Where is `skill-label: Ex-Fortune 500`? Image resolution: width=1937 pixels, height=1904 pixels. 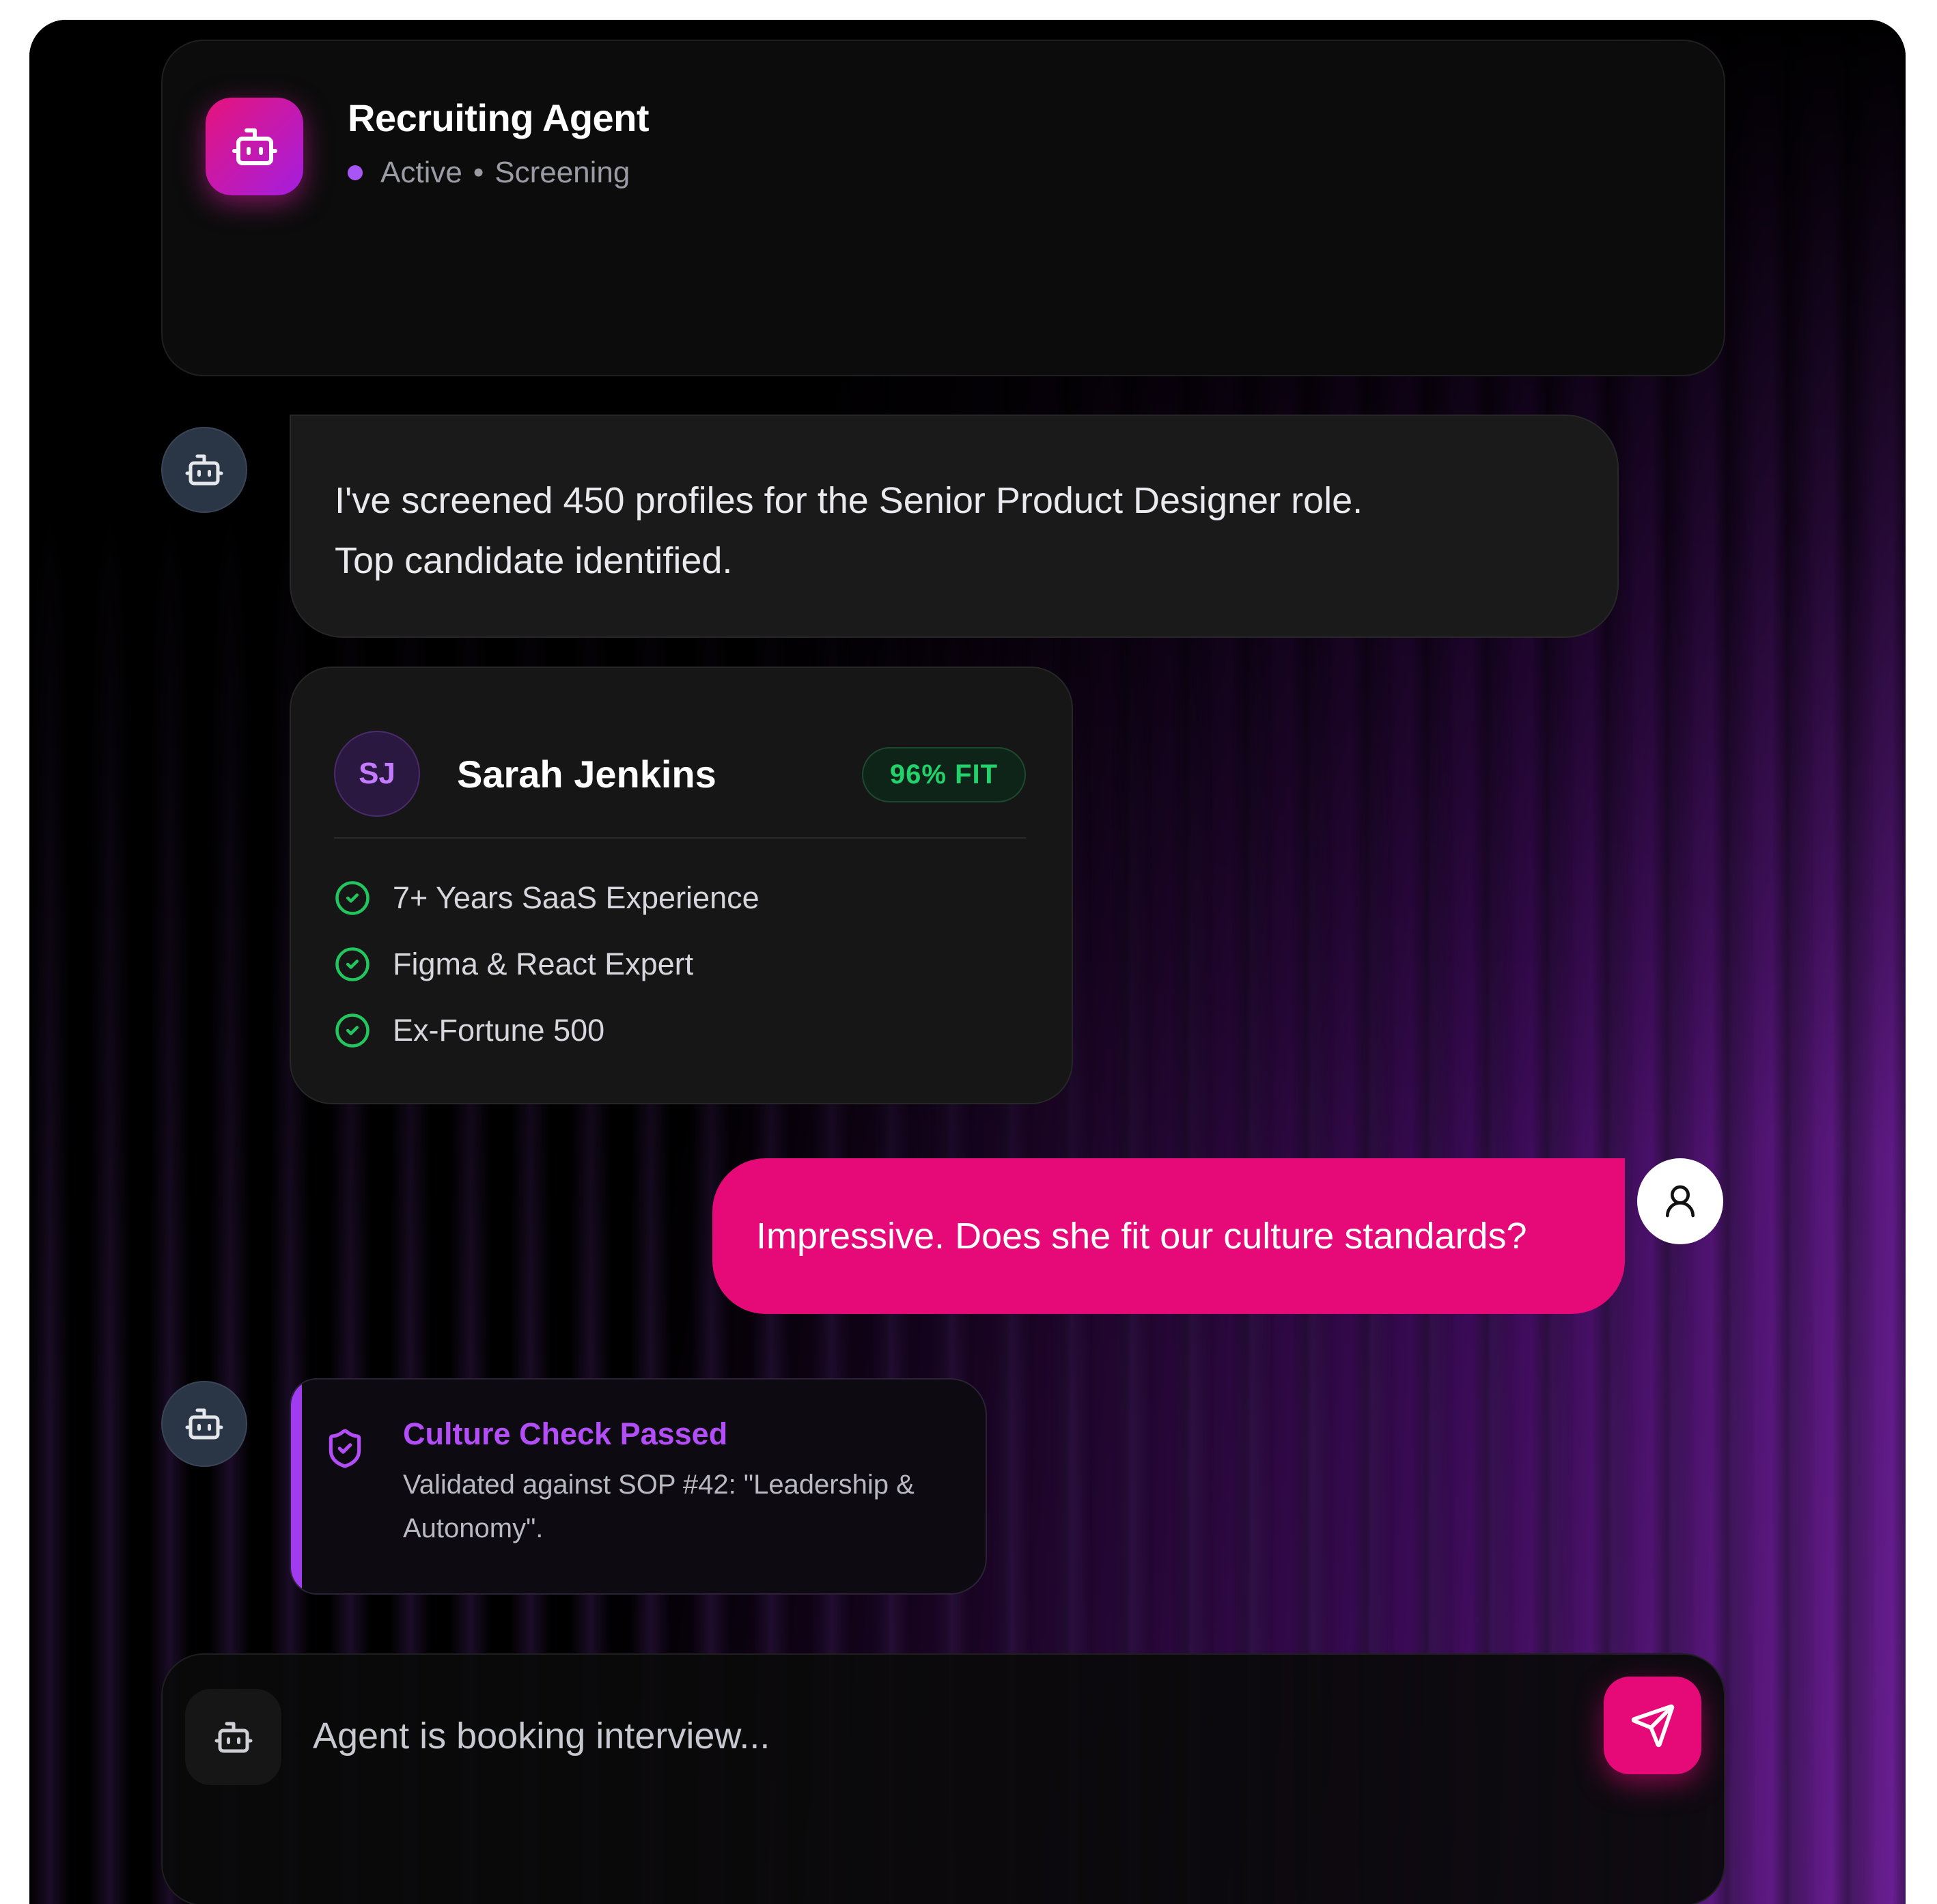 skill-label: Ex-Fortune 500 is located at coordinates (499, 1030).